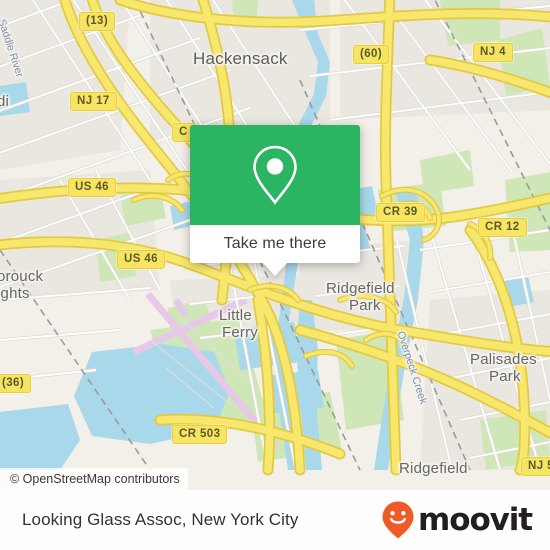 This screenshot has height=550, width=550. I want to click on take-me-there-label: Take me there, so click(275, 243).